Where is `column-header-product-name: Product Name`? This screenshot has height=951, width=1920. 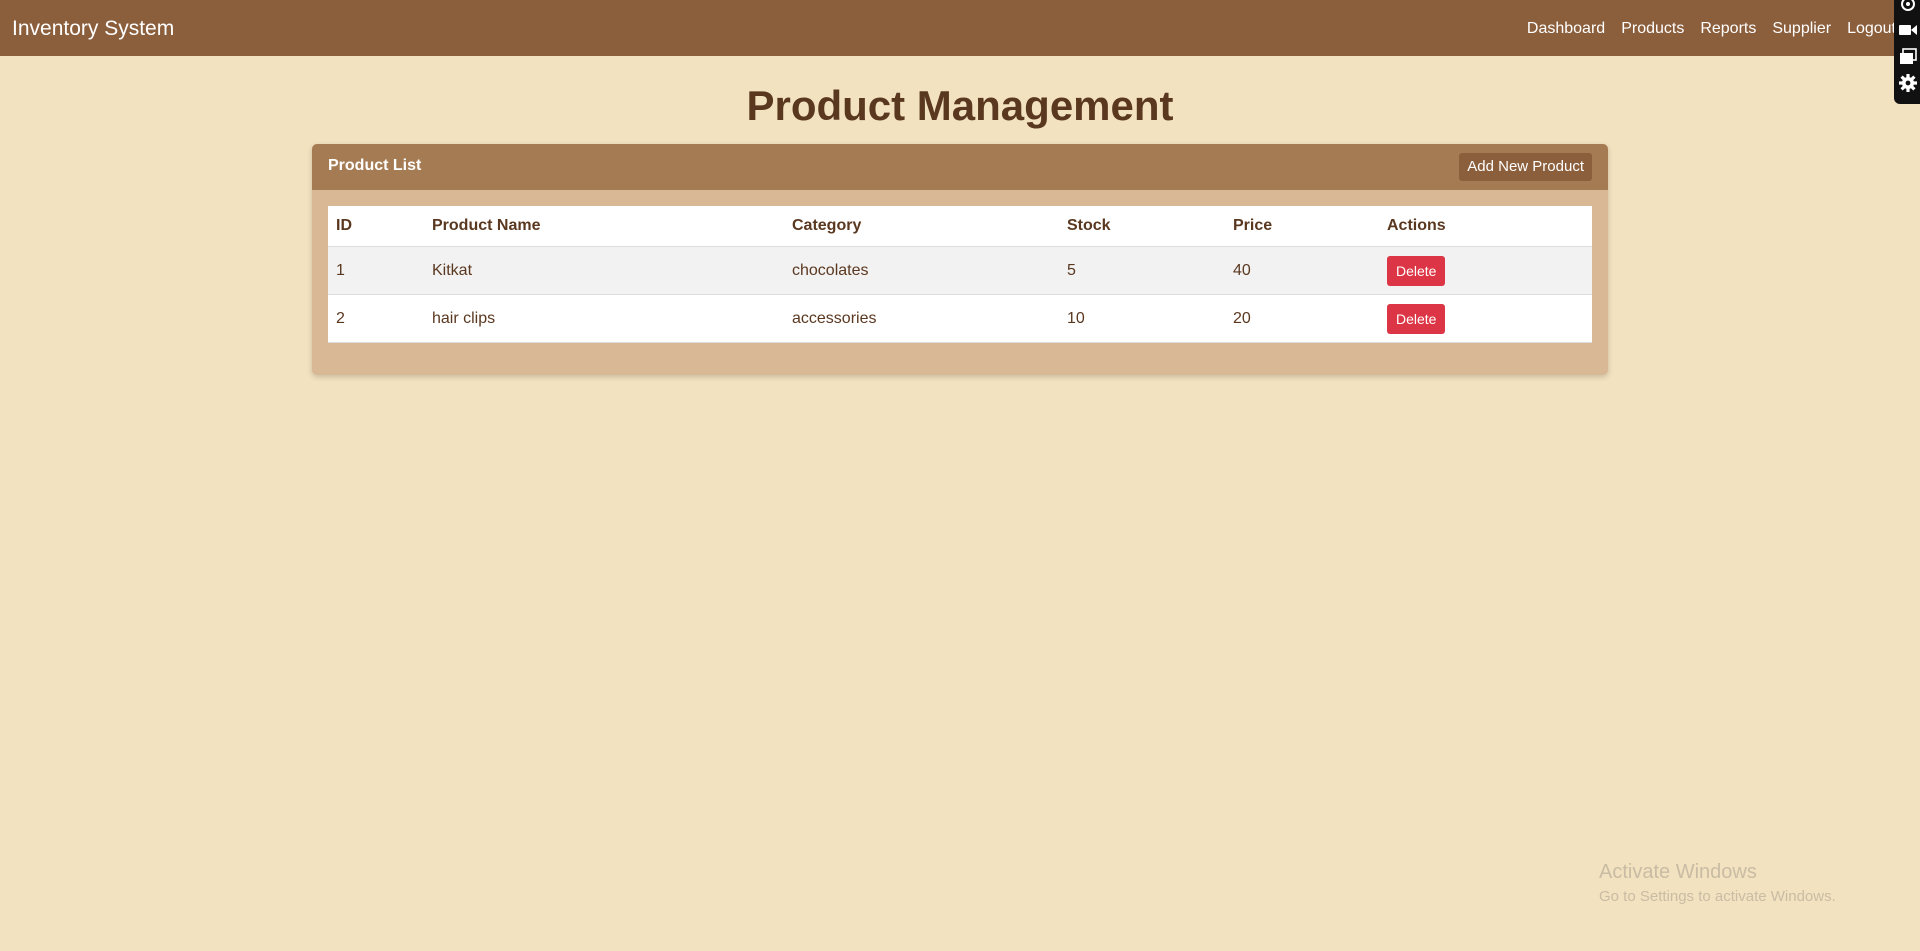
column-header-product-name: Product Name is located at coordinates (604, 226).